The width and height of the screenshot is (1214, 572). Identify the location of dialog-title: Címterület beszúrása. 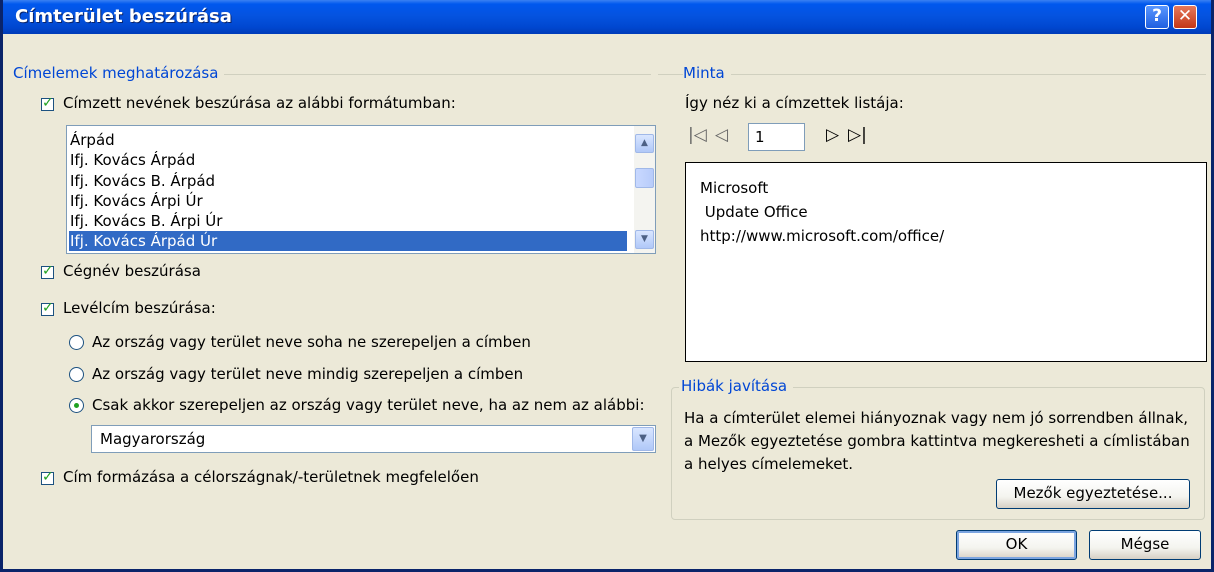
(123, 16).